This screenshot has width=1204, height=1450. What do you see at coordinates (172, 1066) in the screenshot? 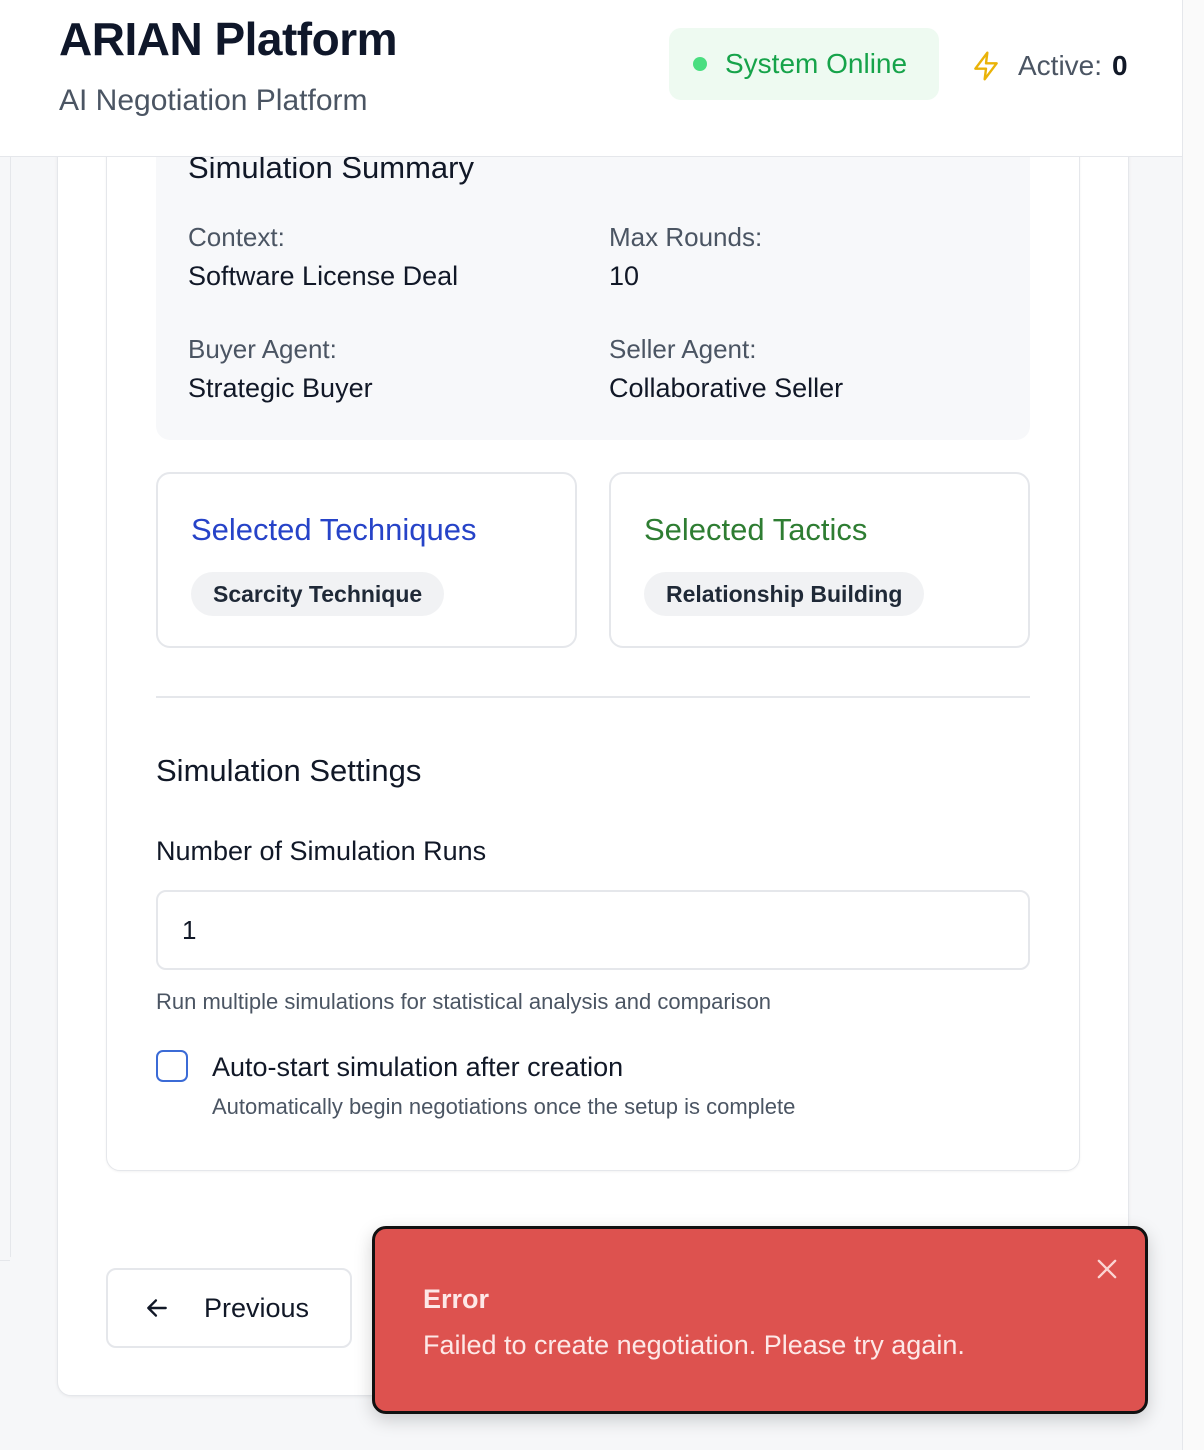
I see `auto-start-checkbox` at bounding box center [172, 1066].